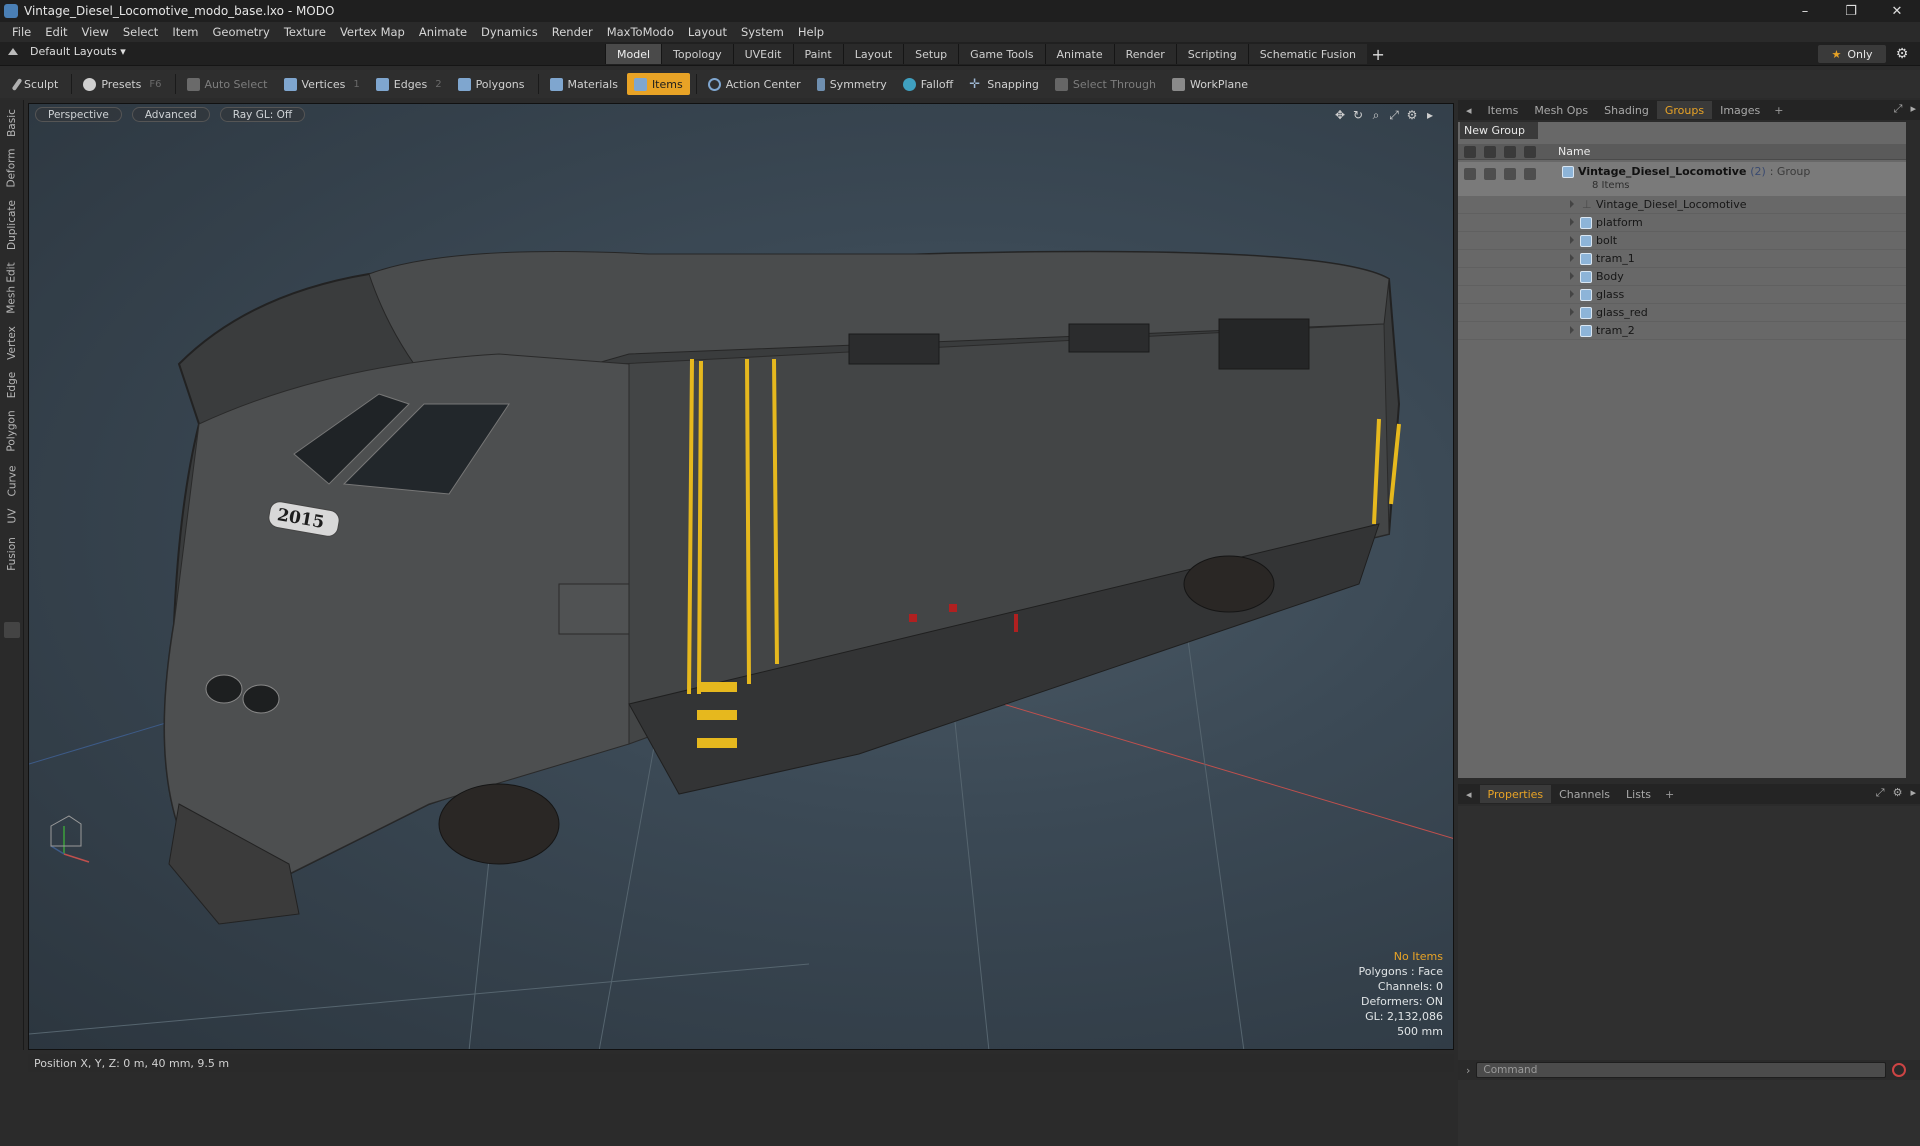 This screenshot has width=1920, height=1146. I want to click on panel-more-icon: ▸, so click(1913, 109).